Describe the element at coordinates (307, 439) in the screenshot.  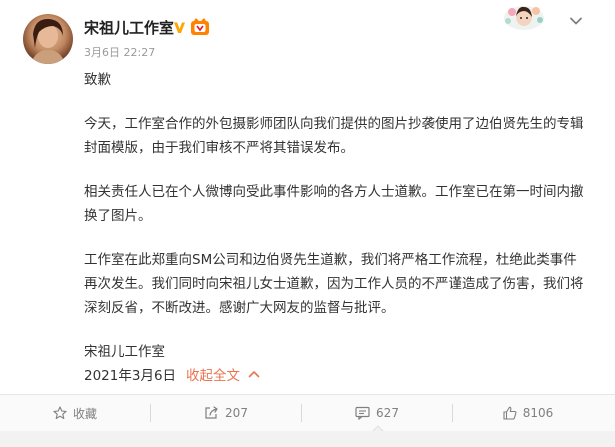
I see `comment-area-edge` at that location.